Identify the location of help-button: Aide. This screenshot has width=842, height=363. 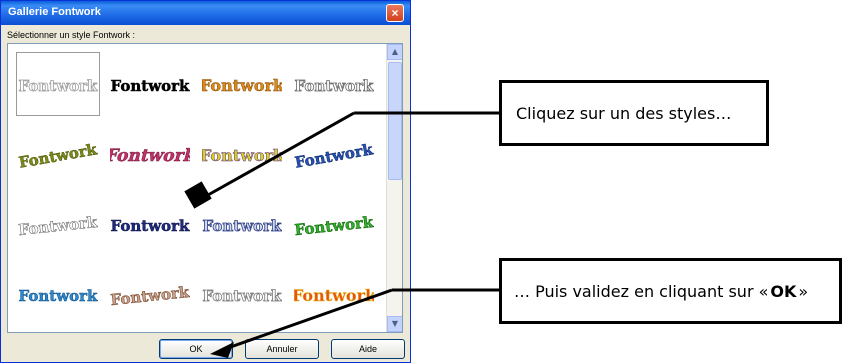
(368, 349).